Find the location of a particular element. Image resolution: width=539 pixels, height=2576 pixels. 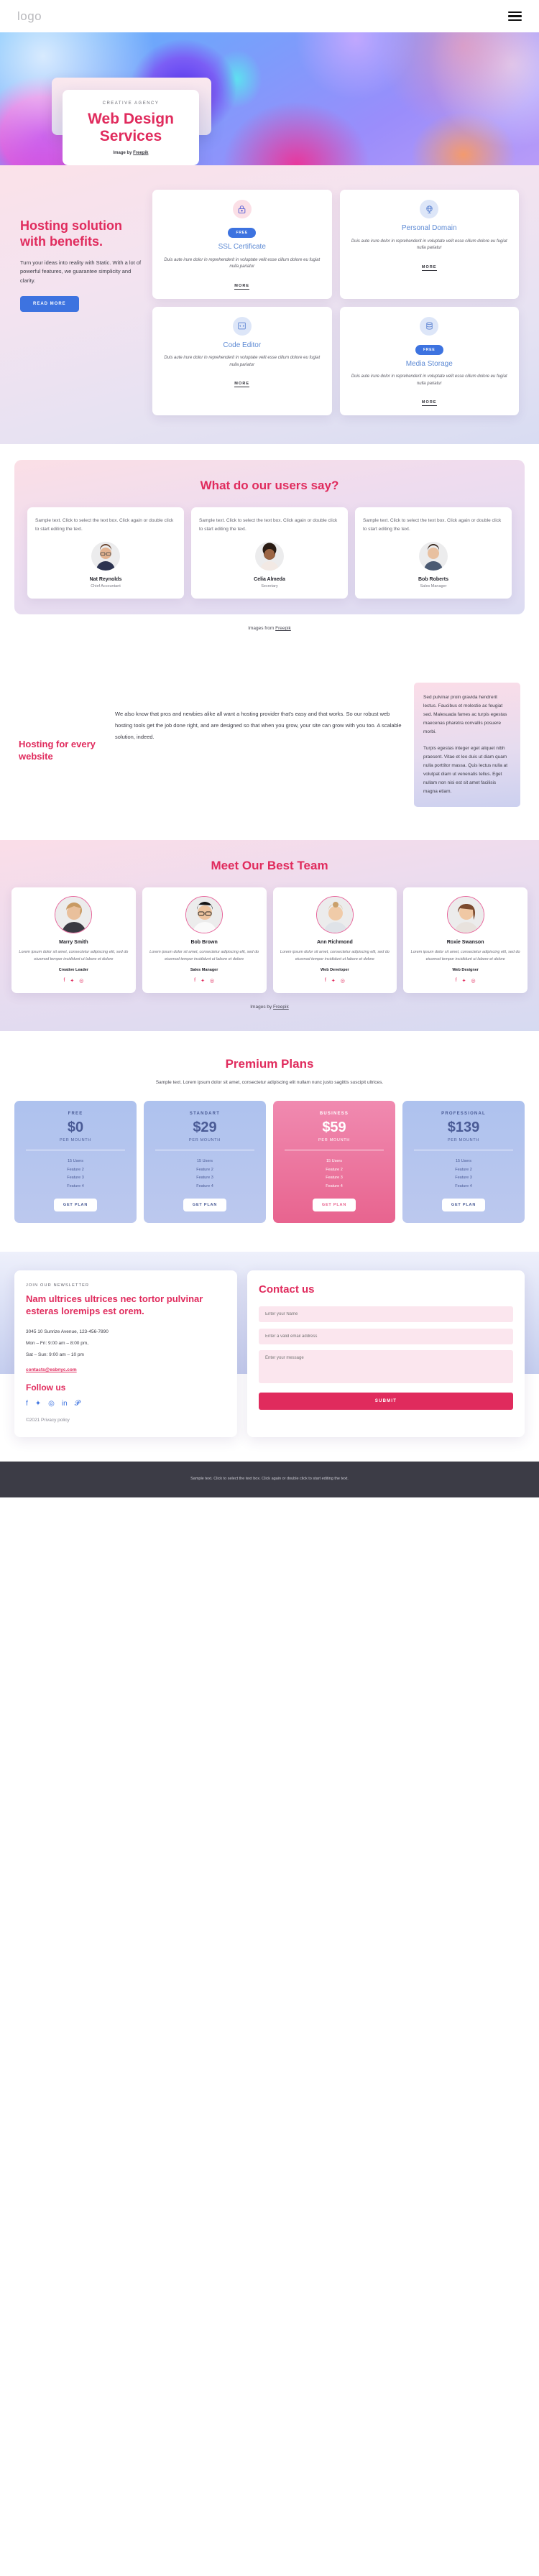

pricing-title: Premium Plans is located at coordinates (269, 1064).